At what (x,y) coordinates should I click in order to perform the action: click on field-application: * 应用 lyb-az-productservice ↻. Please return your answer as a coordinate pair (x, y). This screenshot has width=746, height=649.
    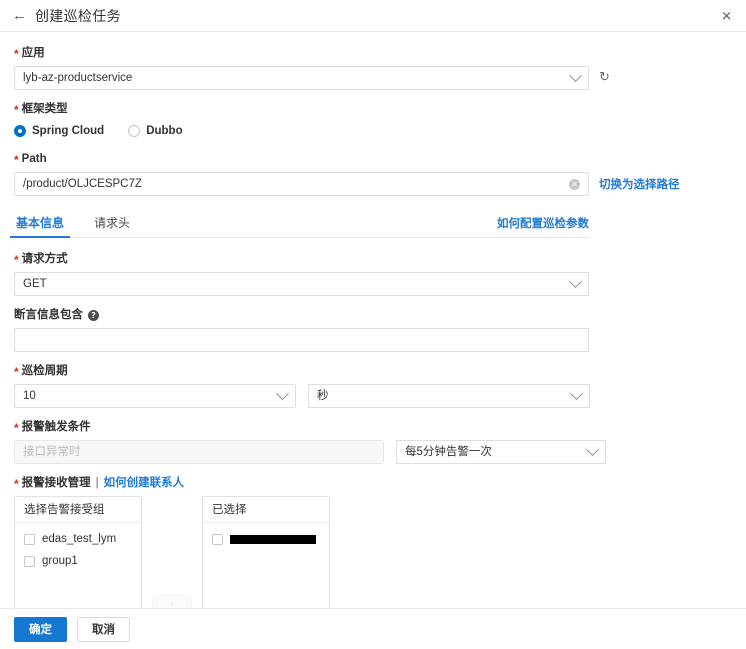
    Looking at the image, I should click on (373, 68).